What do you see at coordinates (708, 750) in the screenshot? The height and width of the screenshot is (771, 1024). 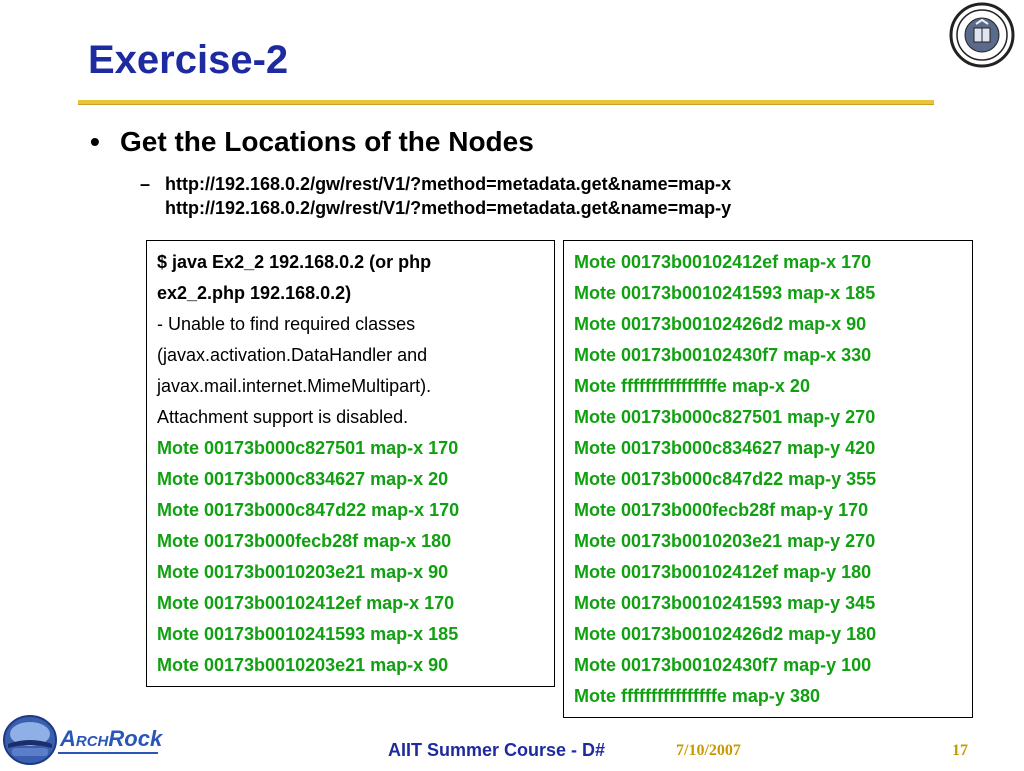 I see `footer-date: 7/10/2007` at bounding box center [708, 750].